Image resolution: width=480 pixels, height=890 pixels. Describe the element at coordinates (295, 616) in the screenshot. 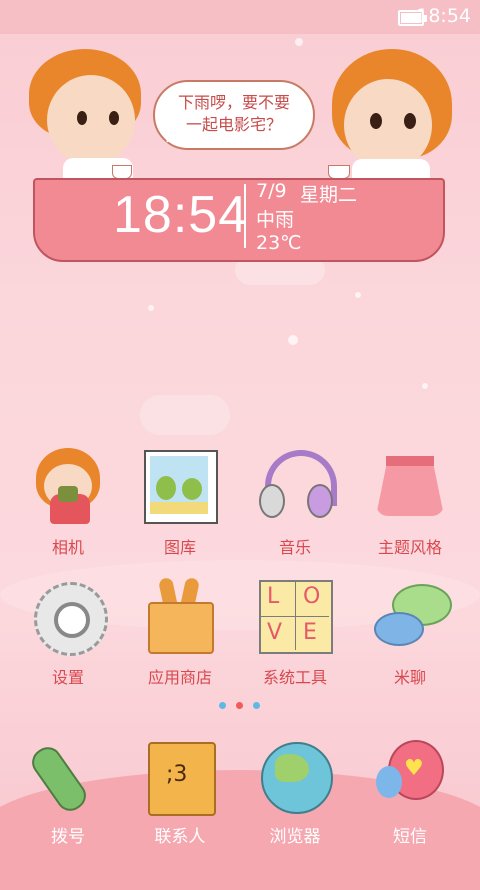

I see `love-tiles-icon: L O V E` at that location.